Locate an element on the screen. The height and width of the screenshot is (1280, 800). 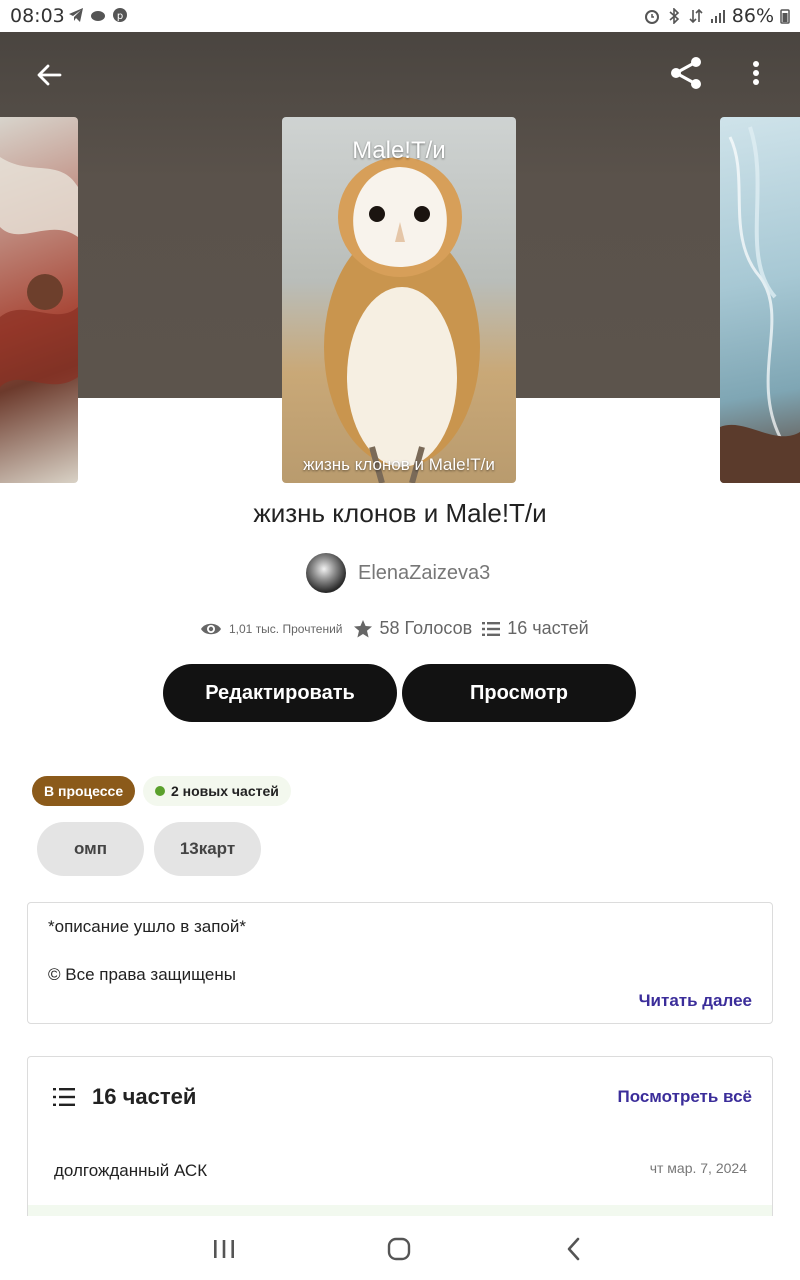
back-button is located at coordinates (49, 75).